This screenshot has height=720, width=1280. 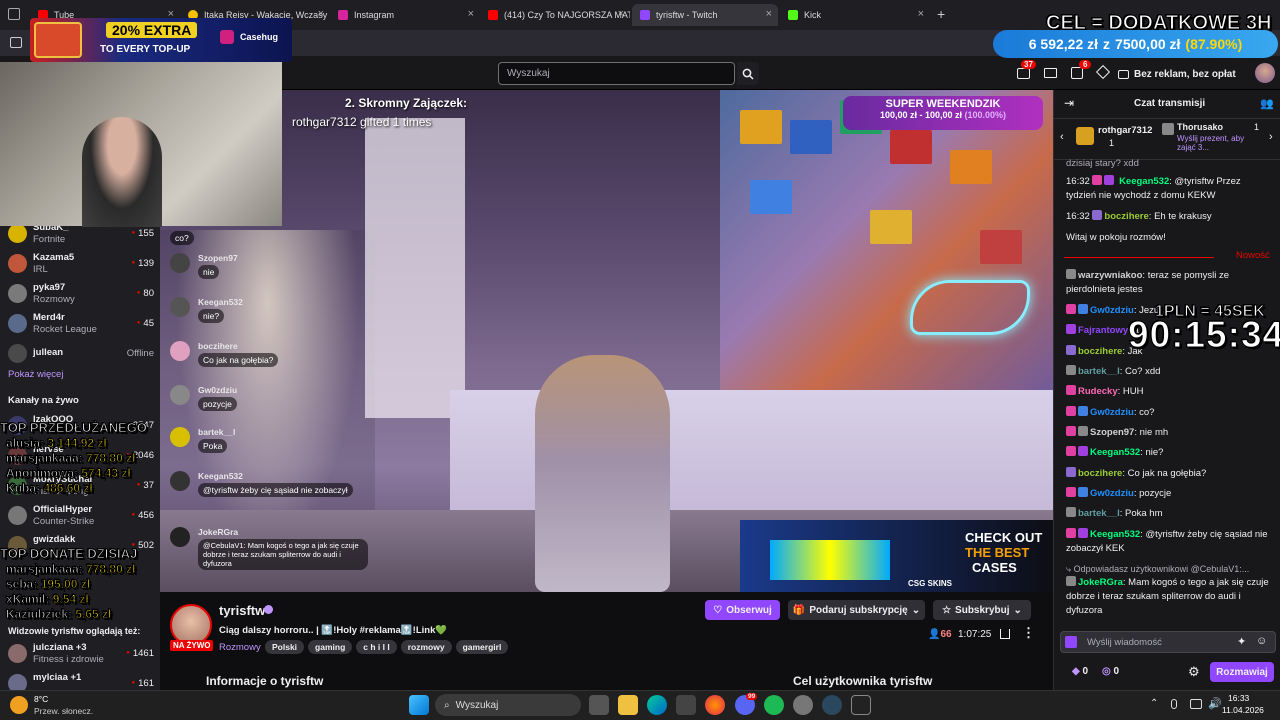 I want to click on taskbar-time: 16:33, so click(x=1238, y=698).